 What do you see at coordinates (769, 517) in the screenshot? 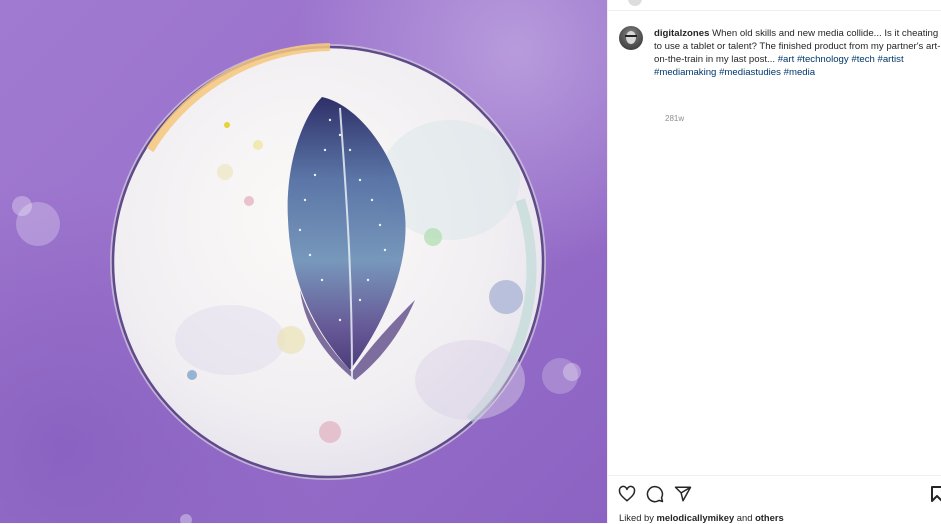
I see `likes-others-link: others` at bounding box center [769, 517].